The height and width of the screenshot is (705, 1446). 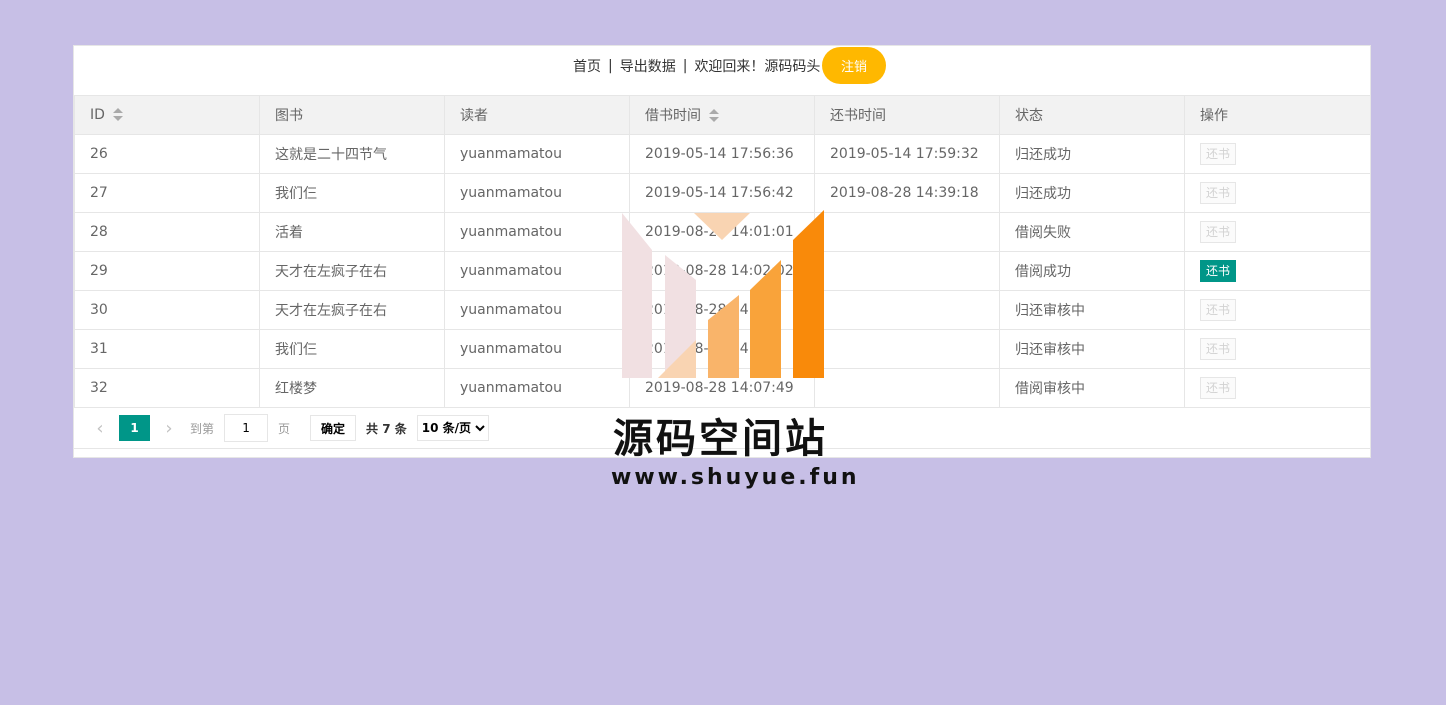 What do you see at coordinates (1277, 115) in the screenshot?
I see `column-header-action: 操作` at bounding box center [1277, 115].